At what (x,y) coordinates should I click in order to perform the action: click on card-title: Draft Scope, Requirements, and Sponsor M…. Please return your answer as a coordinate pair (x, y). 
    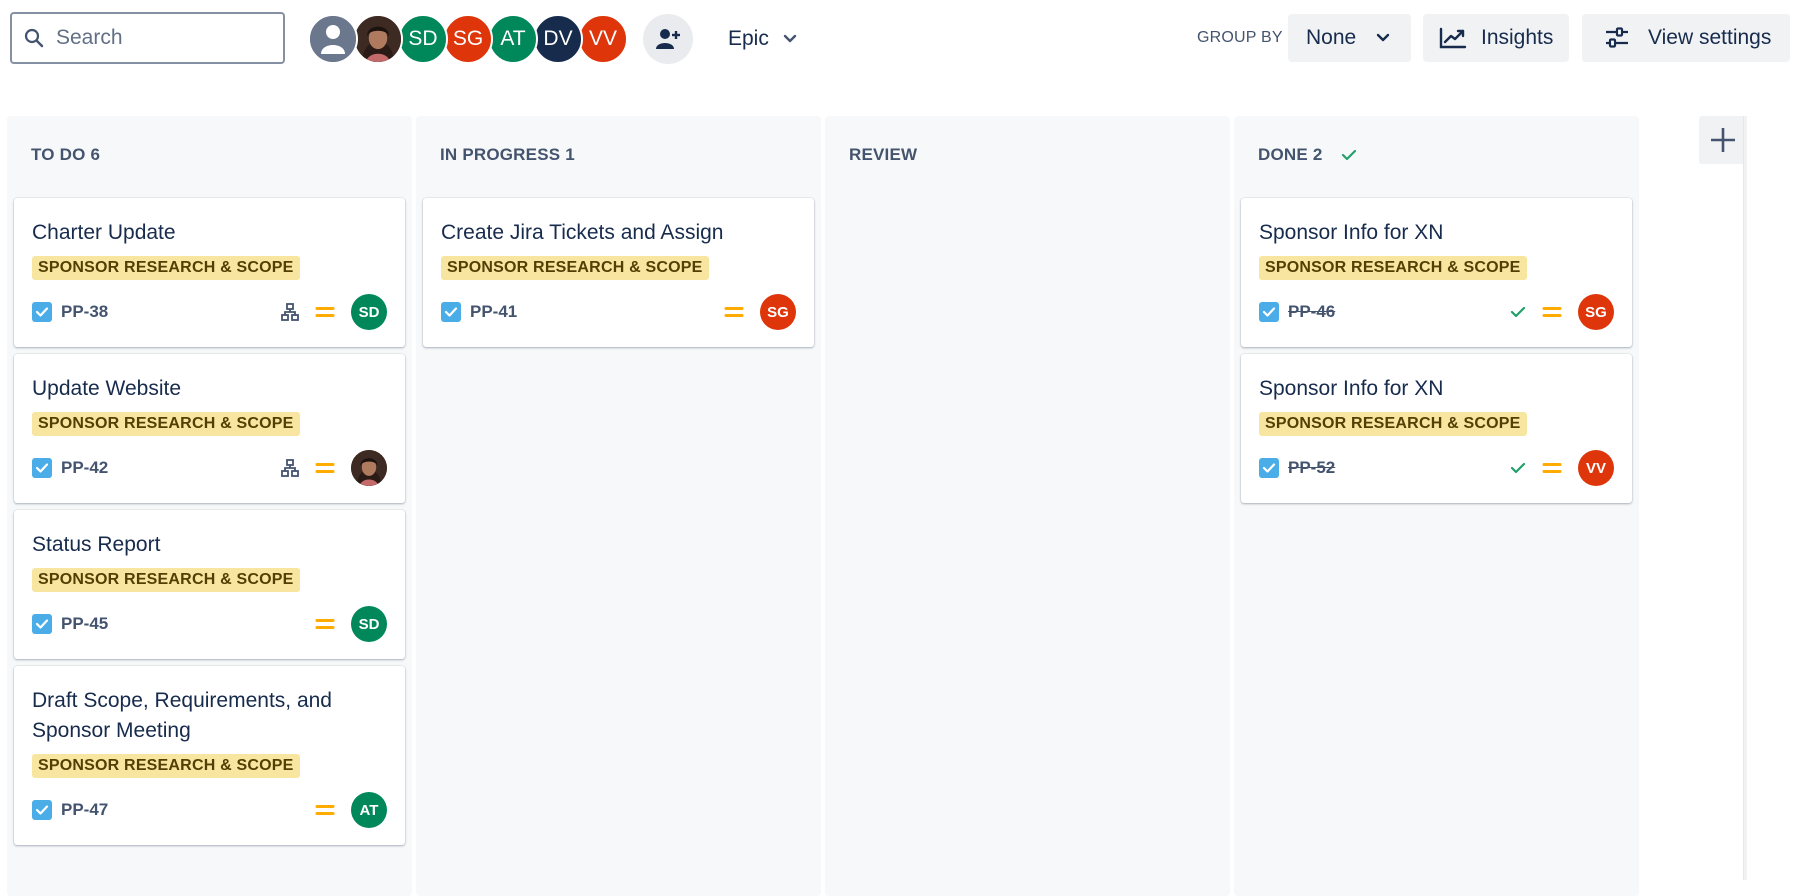
    Looking at the image, I should click on (182, 715).